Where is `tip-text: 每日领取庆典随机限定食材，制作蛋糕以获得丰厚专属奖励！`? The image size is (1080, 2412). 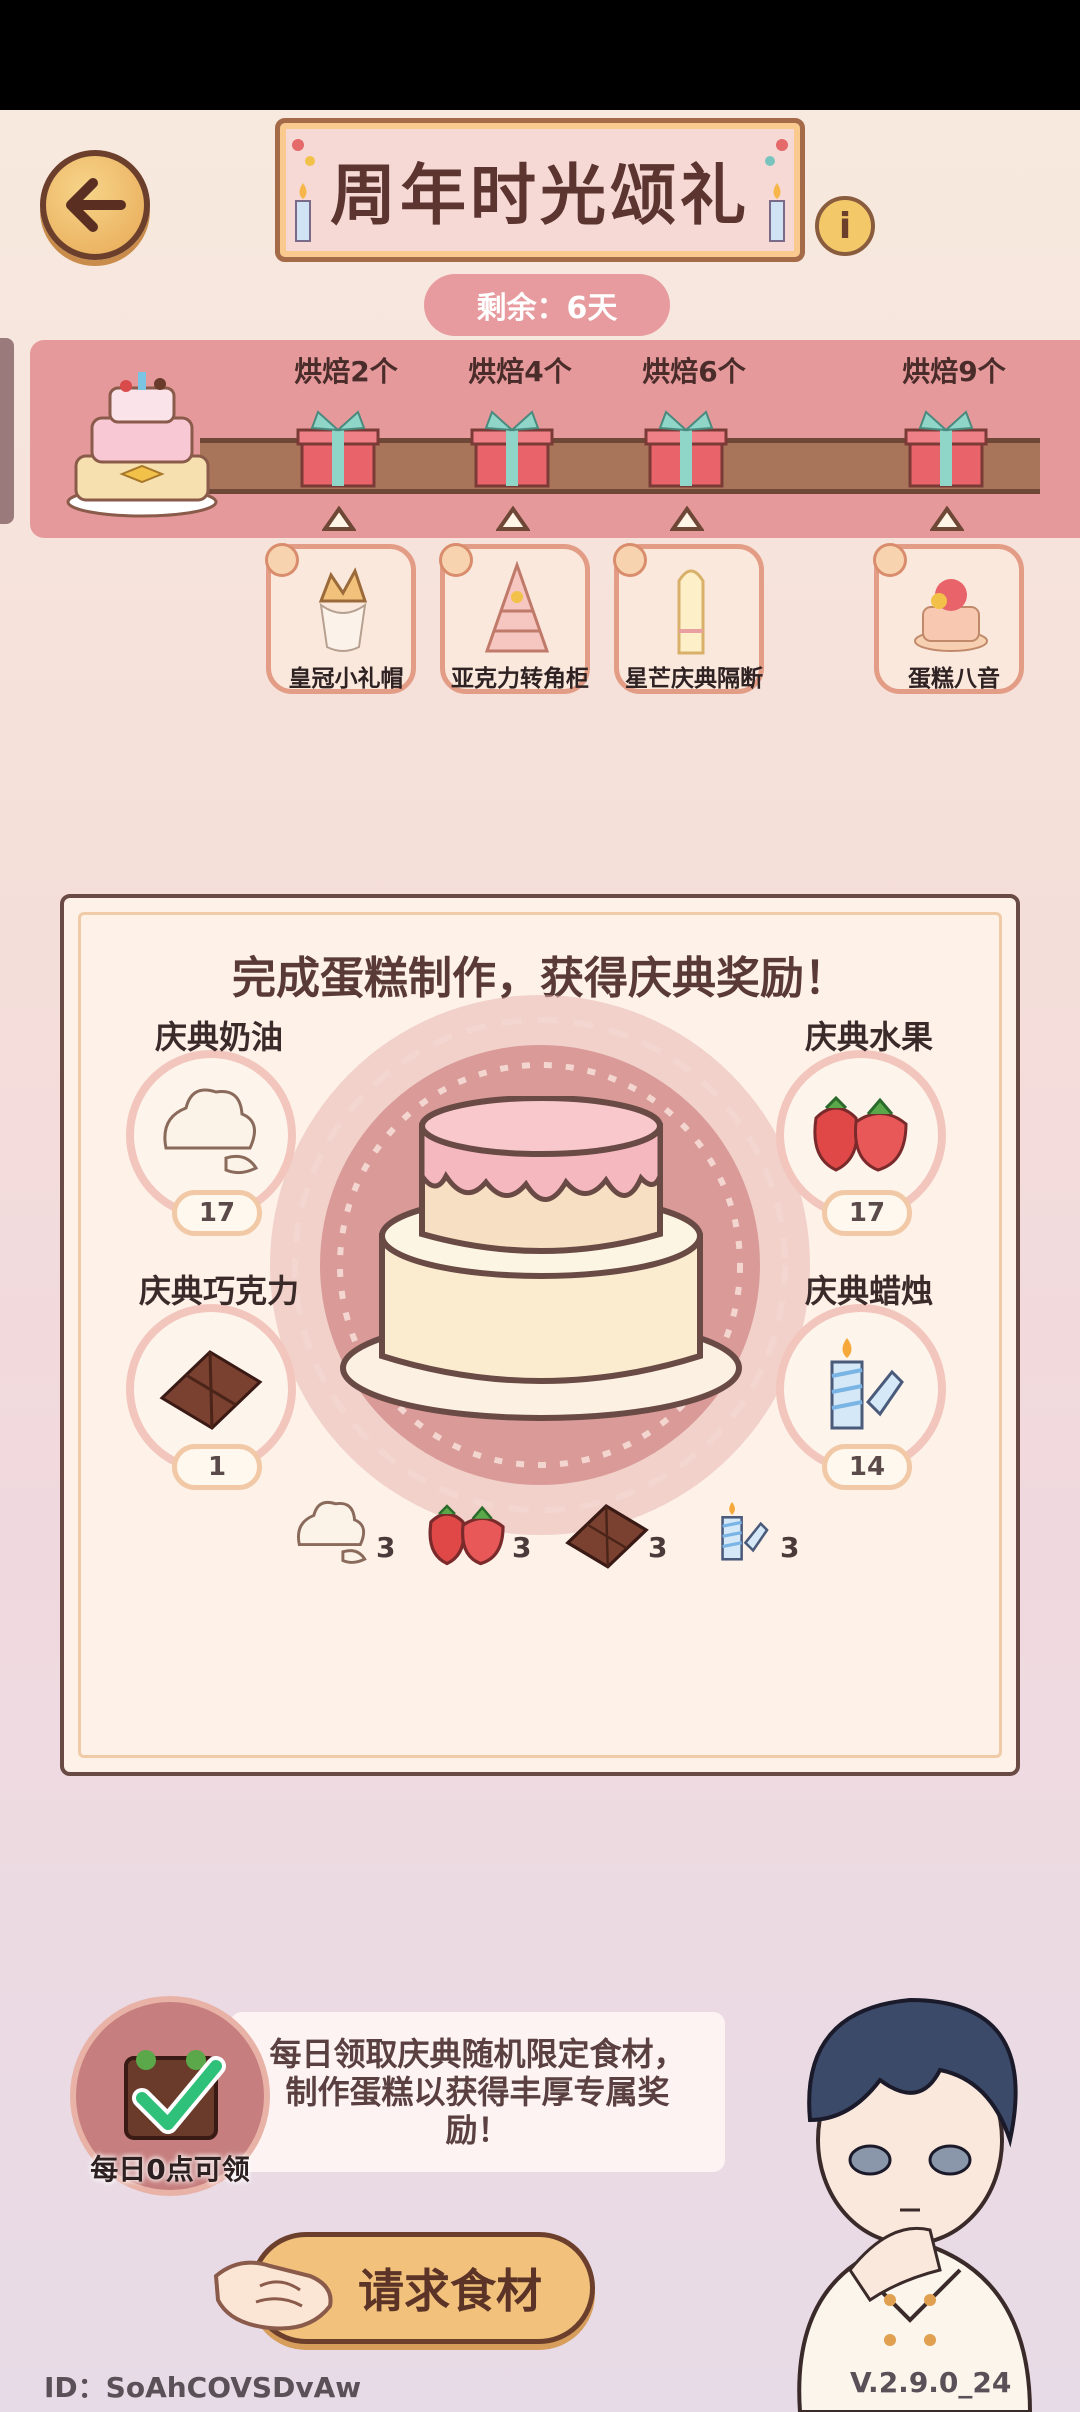
tip-text: 每日领取庆典随机限定食材，制作蛋糕以获得丰厚专属奖励！ is located at coordinates (477, 2092).